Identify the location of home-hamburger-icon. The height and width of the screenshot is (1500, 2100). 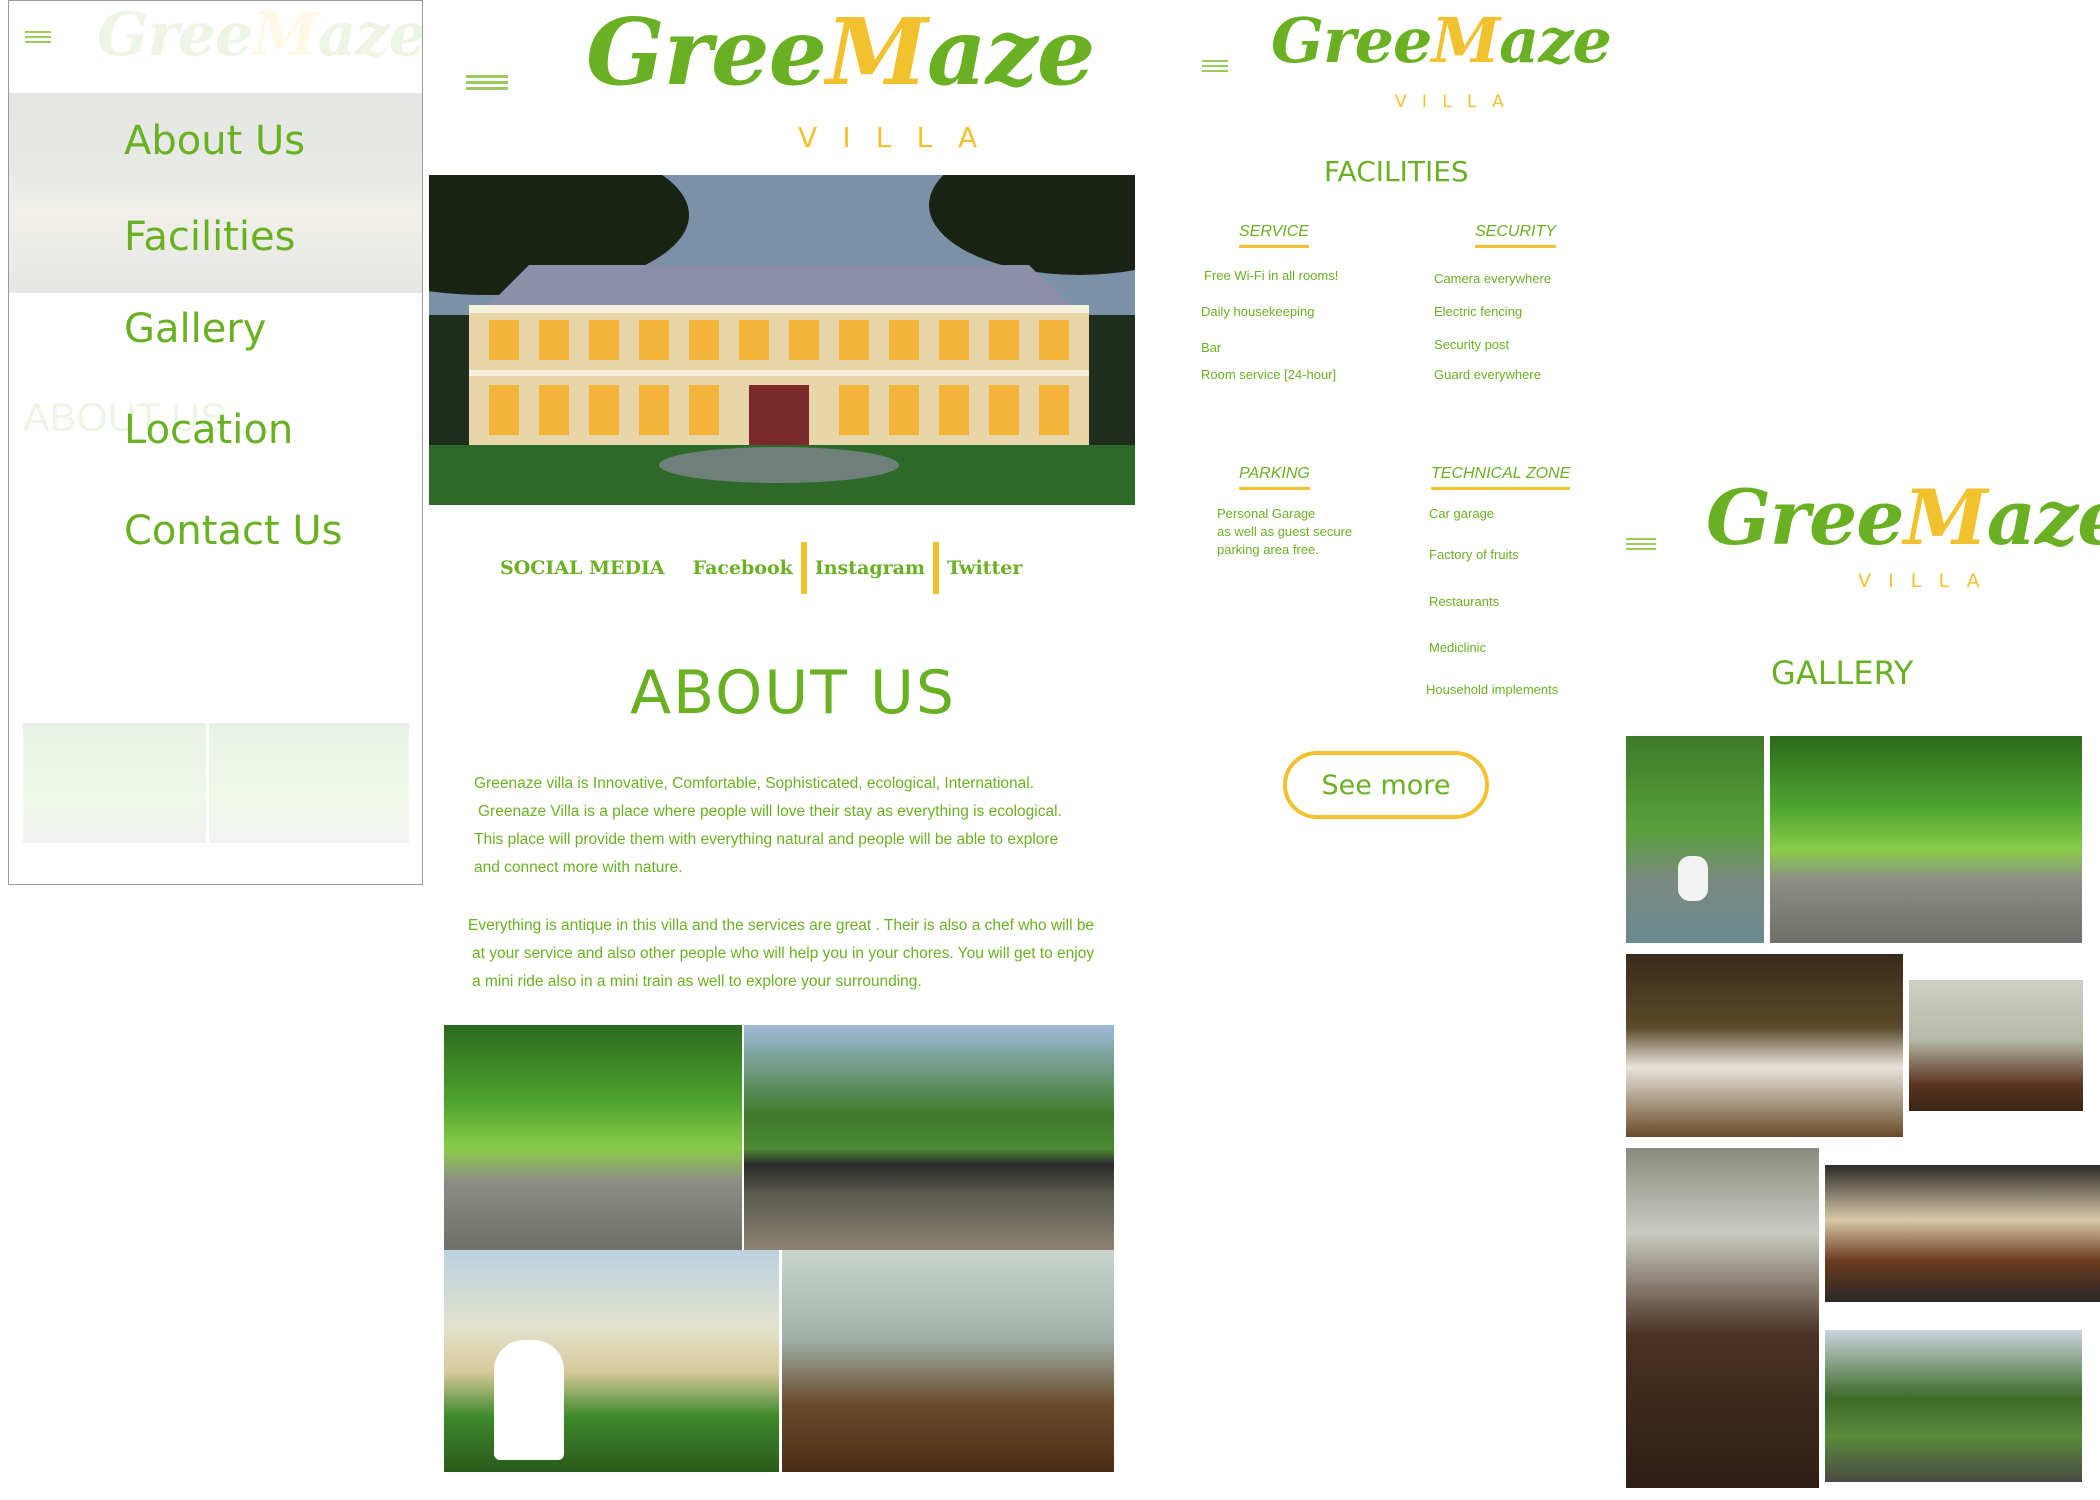
(487, 84).